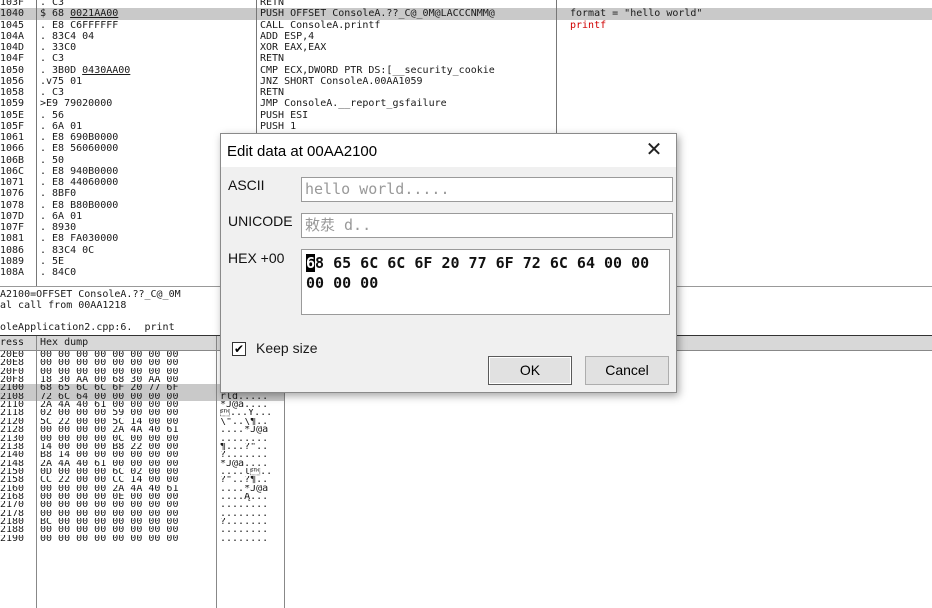  Describe the element at coordinates (12, 505) in the screenshot. I see `dump-address: 2170` at that location.